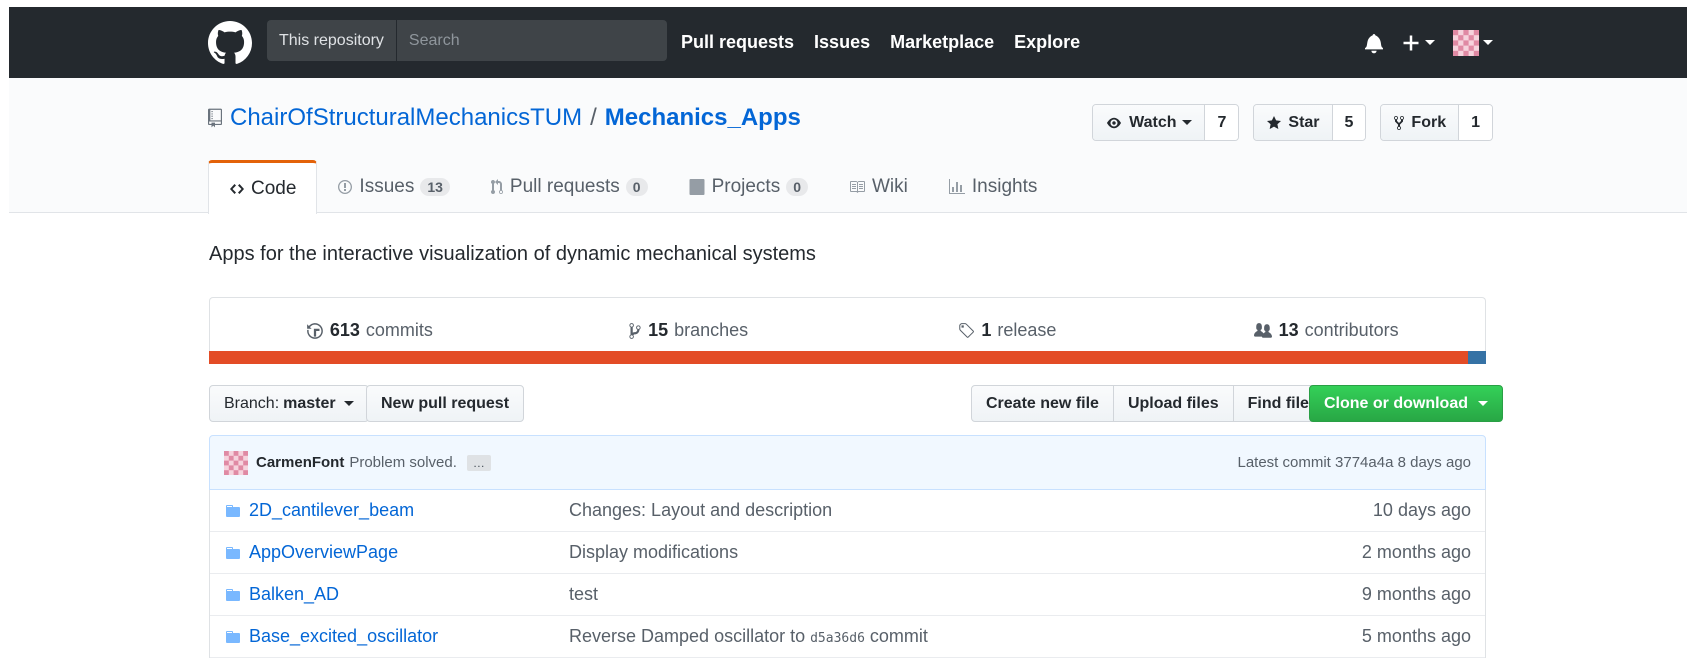 This screenshot has width=1687, height=658. What do you see at coordinates (1434, 462) in the screenshot?
I see `commit-age: 8 days ago` at bounding box center [1434, 462].